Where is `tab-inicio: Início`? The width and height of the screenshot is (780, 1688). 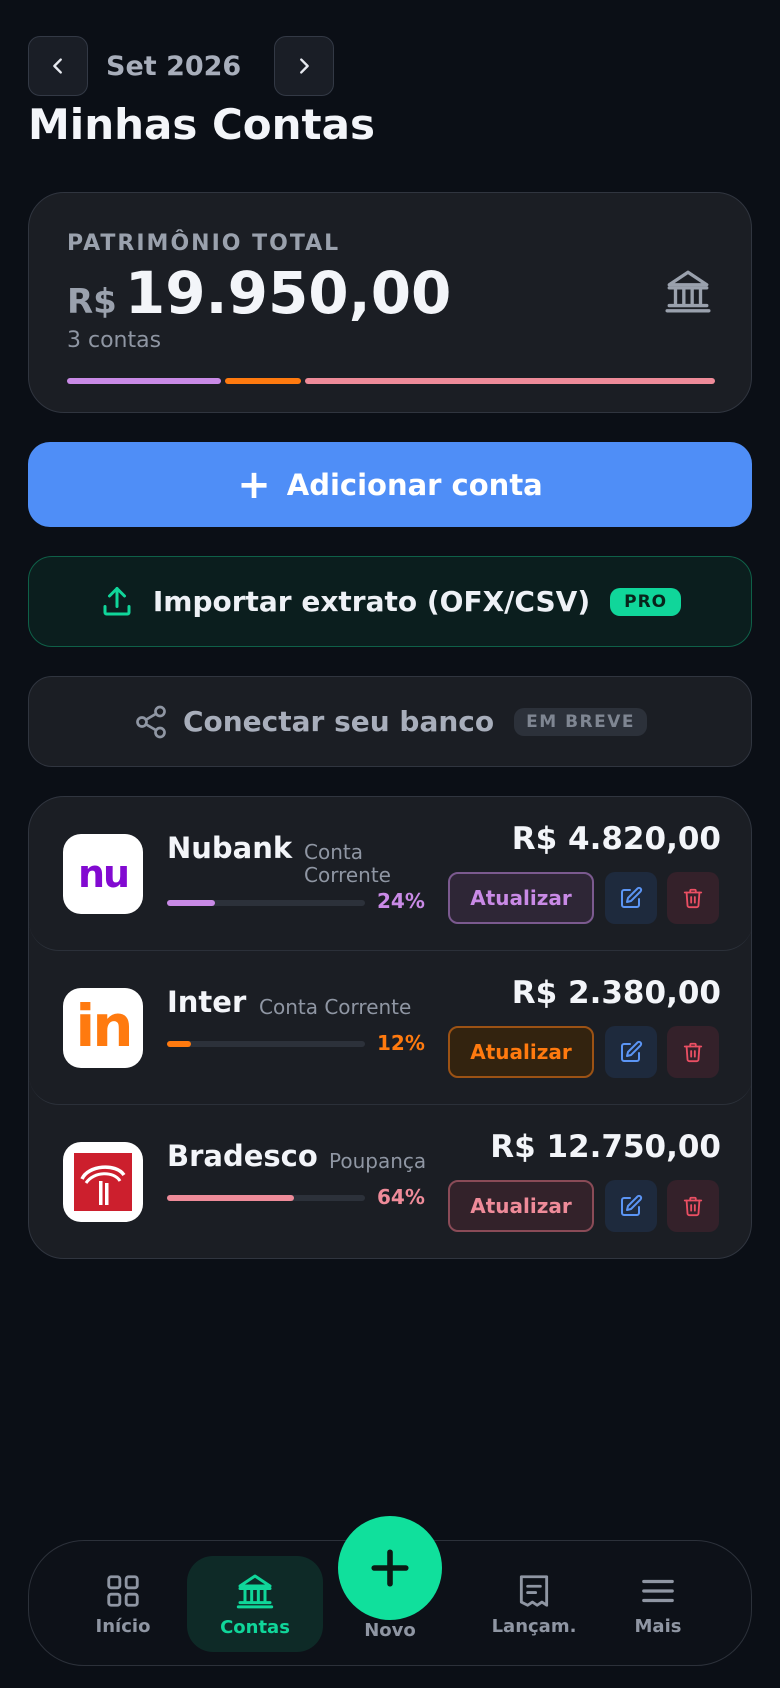
tab-inicio: Início is located at coordinates (123, 1604).